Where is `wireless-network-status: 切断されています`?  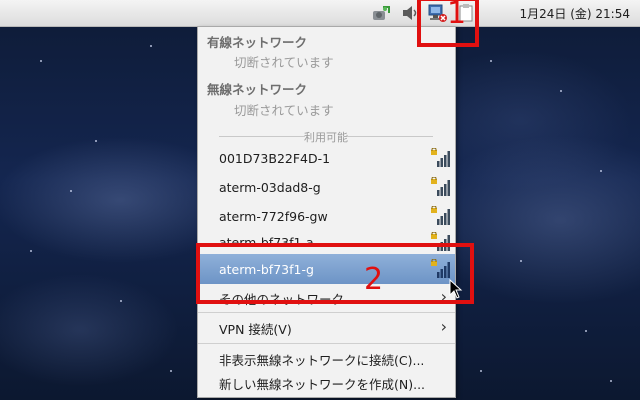
wireless-network-status: 切断されています is located at coordinates (284, 110).